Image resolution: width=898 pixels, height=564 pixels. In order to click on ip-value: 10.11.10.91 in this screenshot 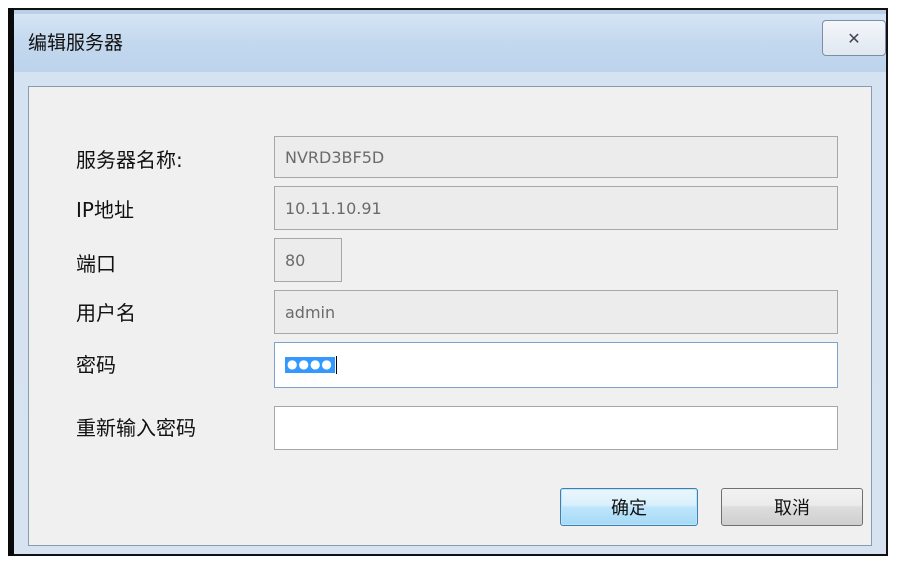, I will do `click(333, 208)`.